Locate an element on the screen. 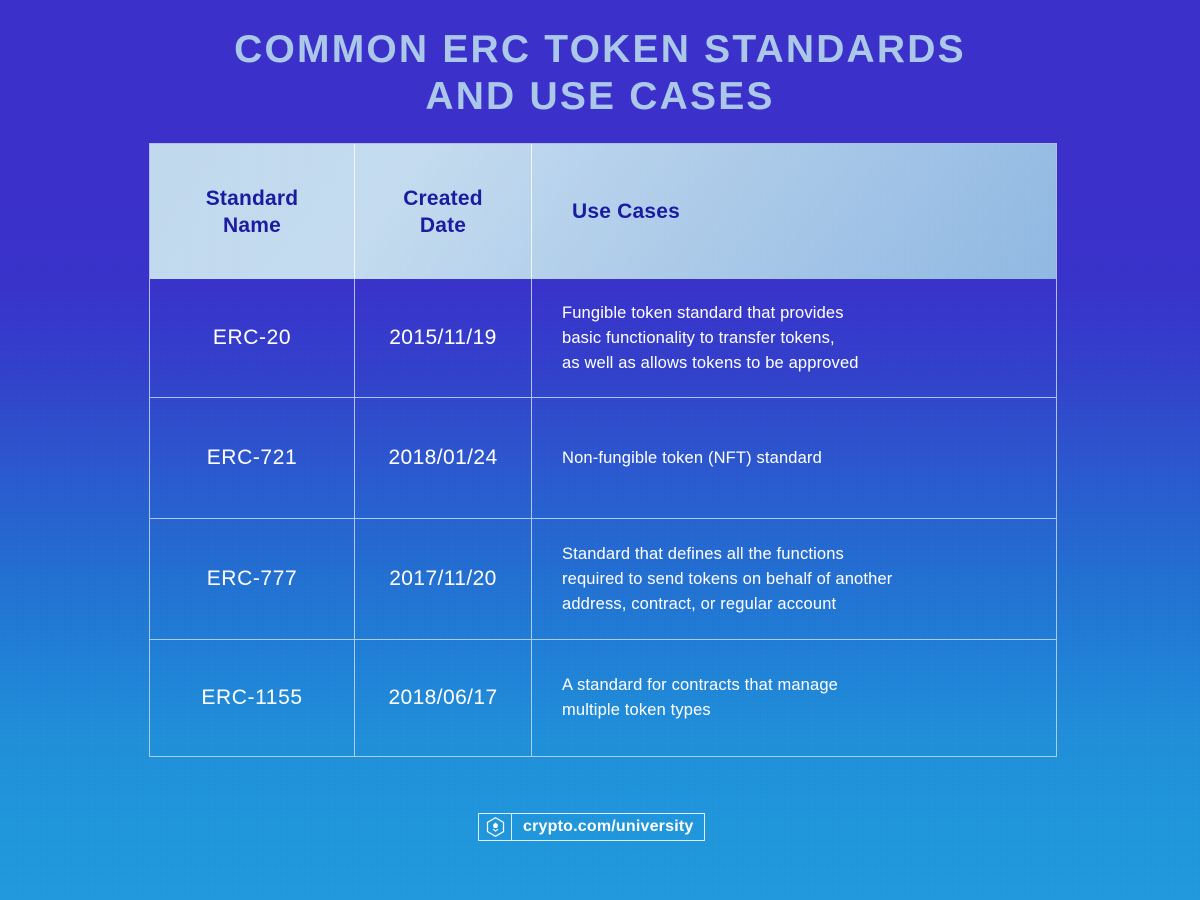  use-case-line: multiple token types is located at coordinates (636, 710).